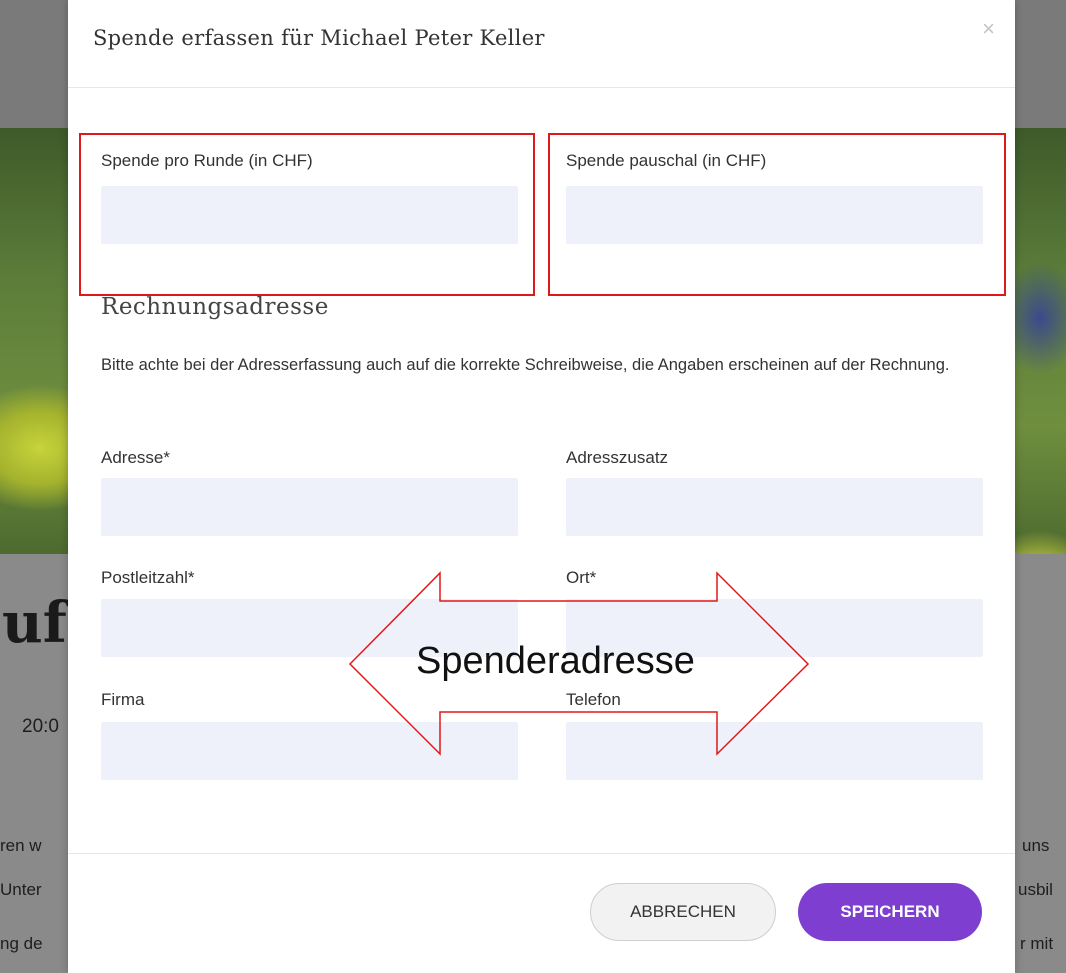 The width and height of the screenshot is (1066, 973). What do you see at coordinates (555, 661) in the screenshot?
I see `annotation-arrow-label: Spenderadresse` at bounding box center [555, 661].